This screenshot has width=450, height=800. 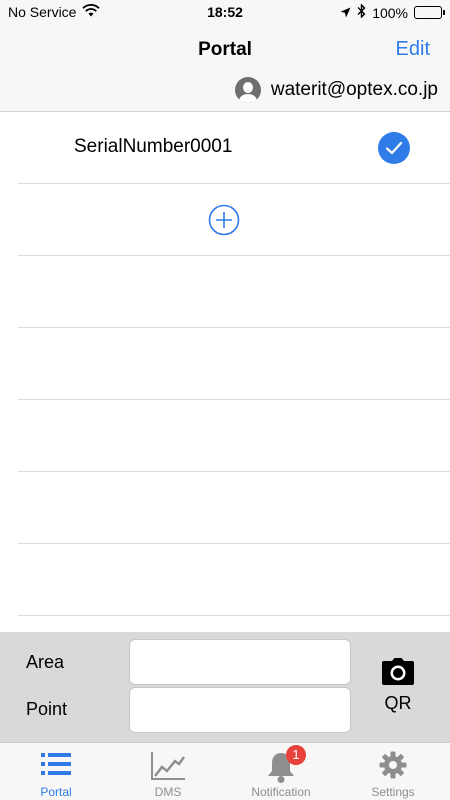 I want to click on tab-bar: Portal DMS 1 Notification Settings, so click(x=225, y=771).